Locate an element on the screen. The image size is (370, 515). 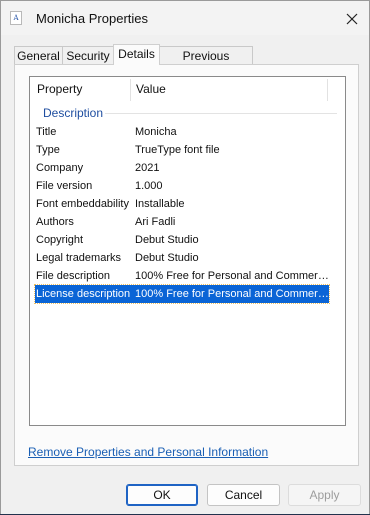
close-icon is located at coordinates (352, 19).